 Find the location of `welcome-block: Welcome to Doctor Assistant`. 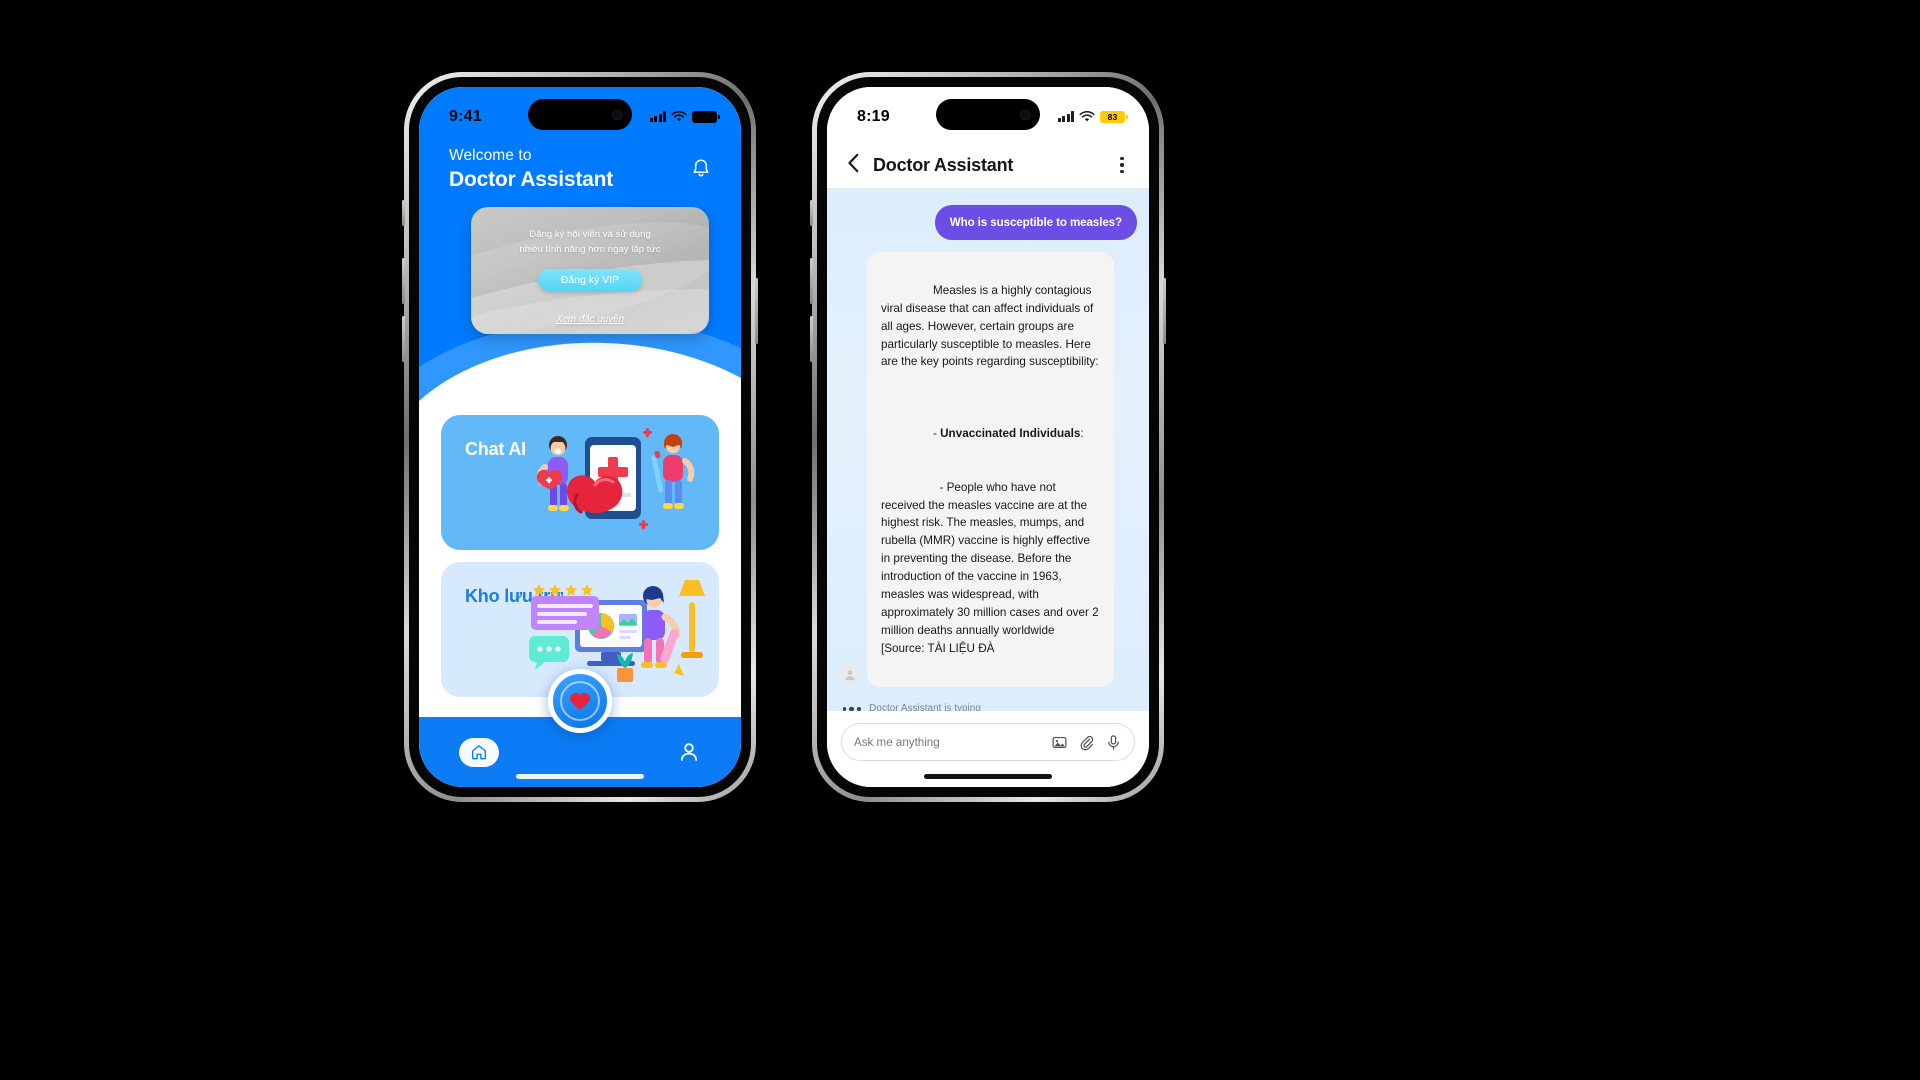

welcome-block: Welcome to Doctor Assistant is located at coordinates (531, 169).